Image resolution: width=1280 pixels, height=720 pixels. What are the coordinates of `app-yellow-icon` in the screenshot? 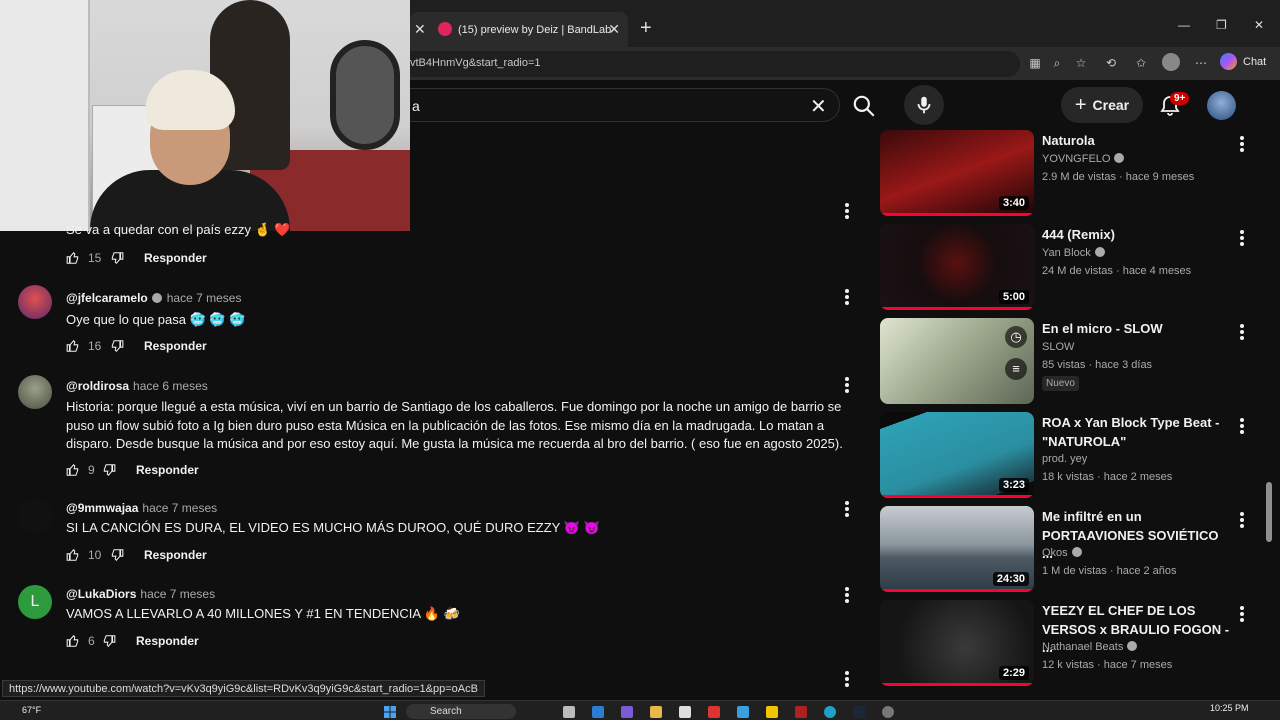 It's located at (772, 712).